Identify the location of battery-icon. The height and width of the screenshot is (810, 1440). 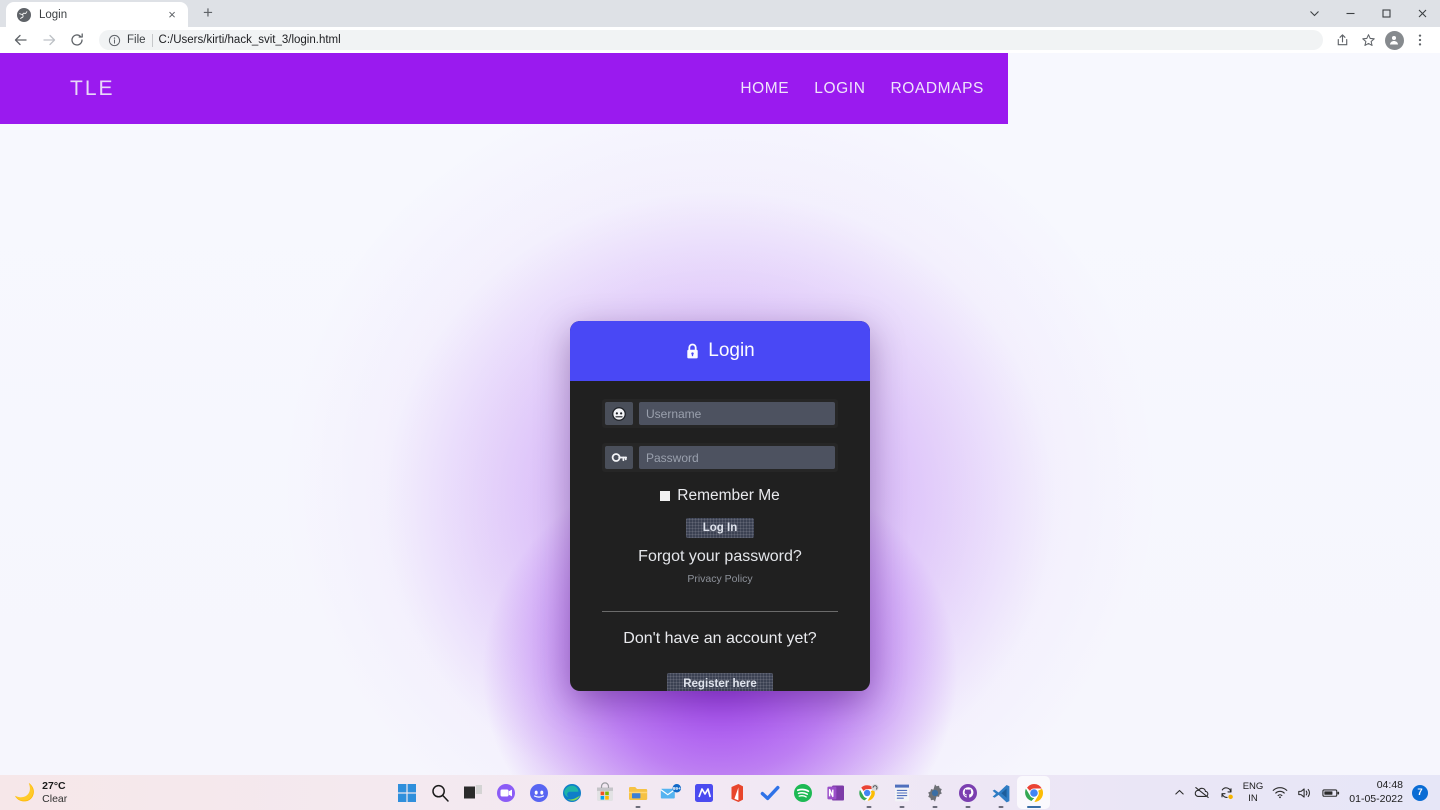
(1331, 793).